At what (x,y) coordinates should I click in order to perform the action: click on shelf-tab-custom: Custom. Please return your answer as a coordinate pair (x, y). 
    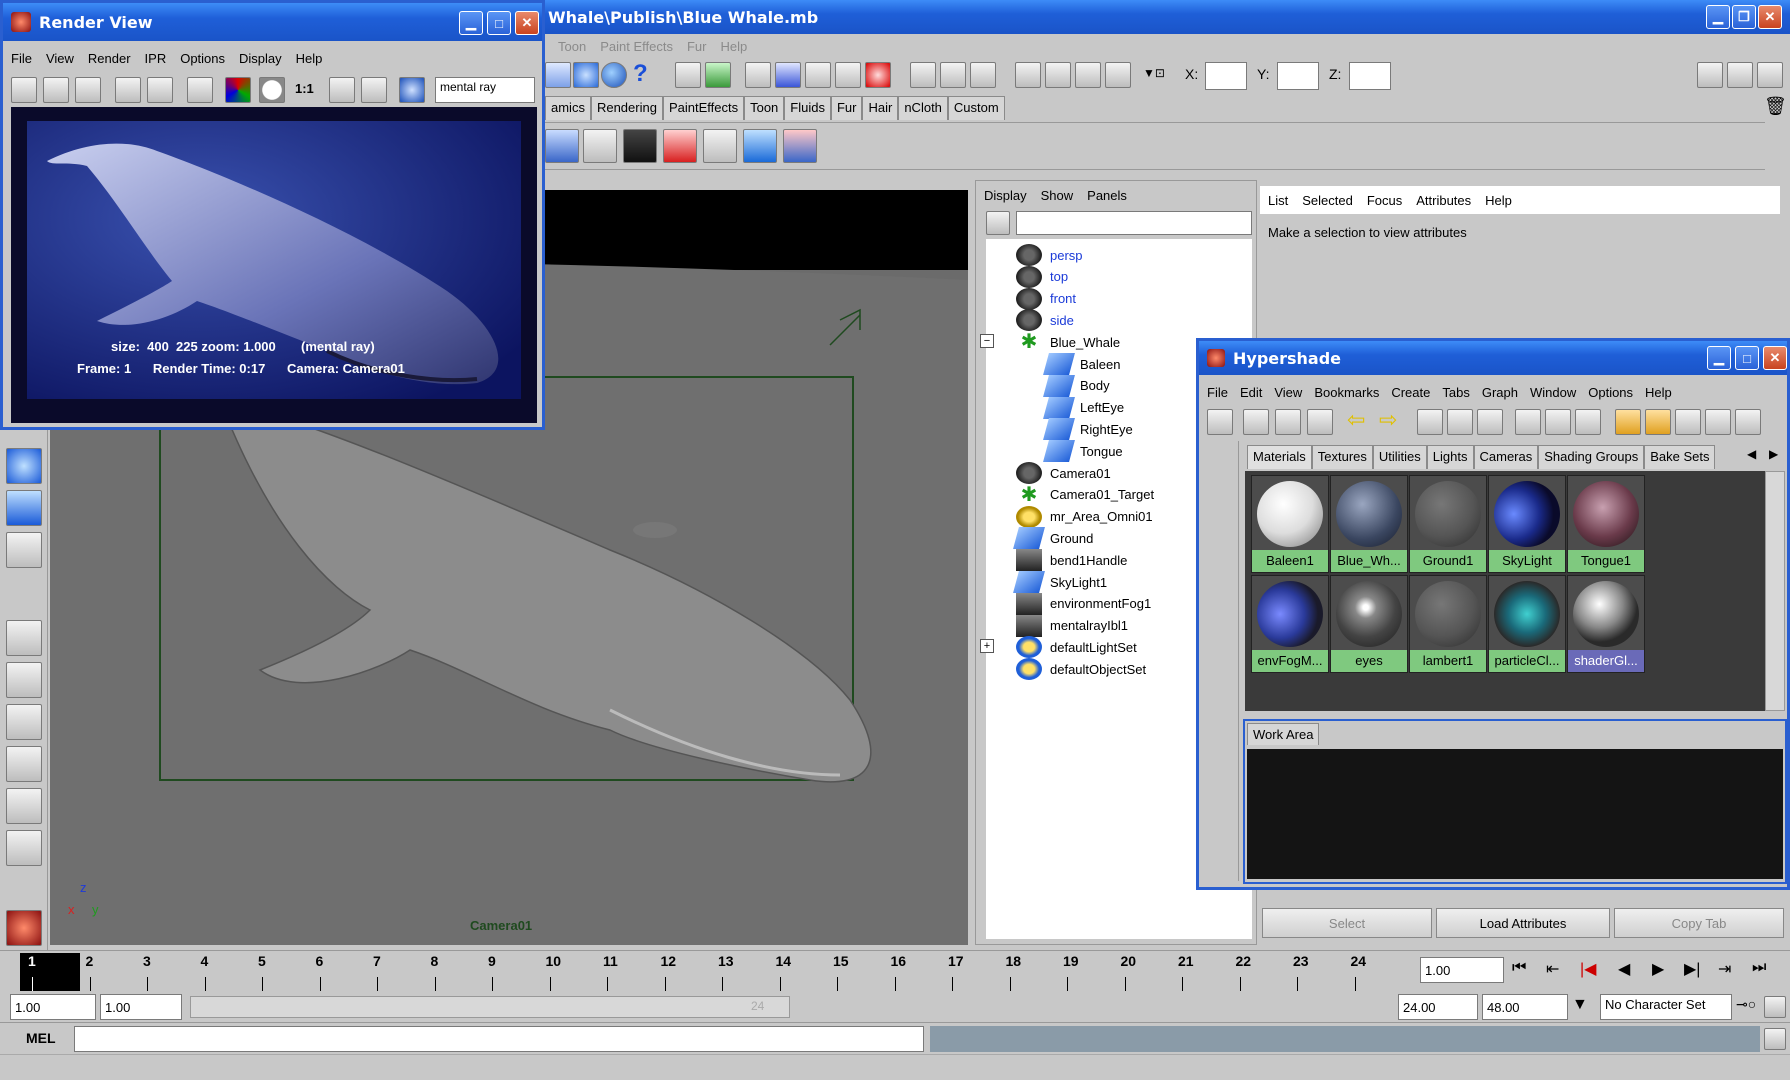
    Looking at the image, I should click on (976, 108).